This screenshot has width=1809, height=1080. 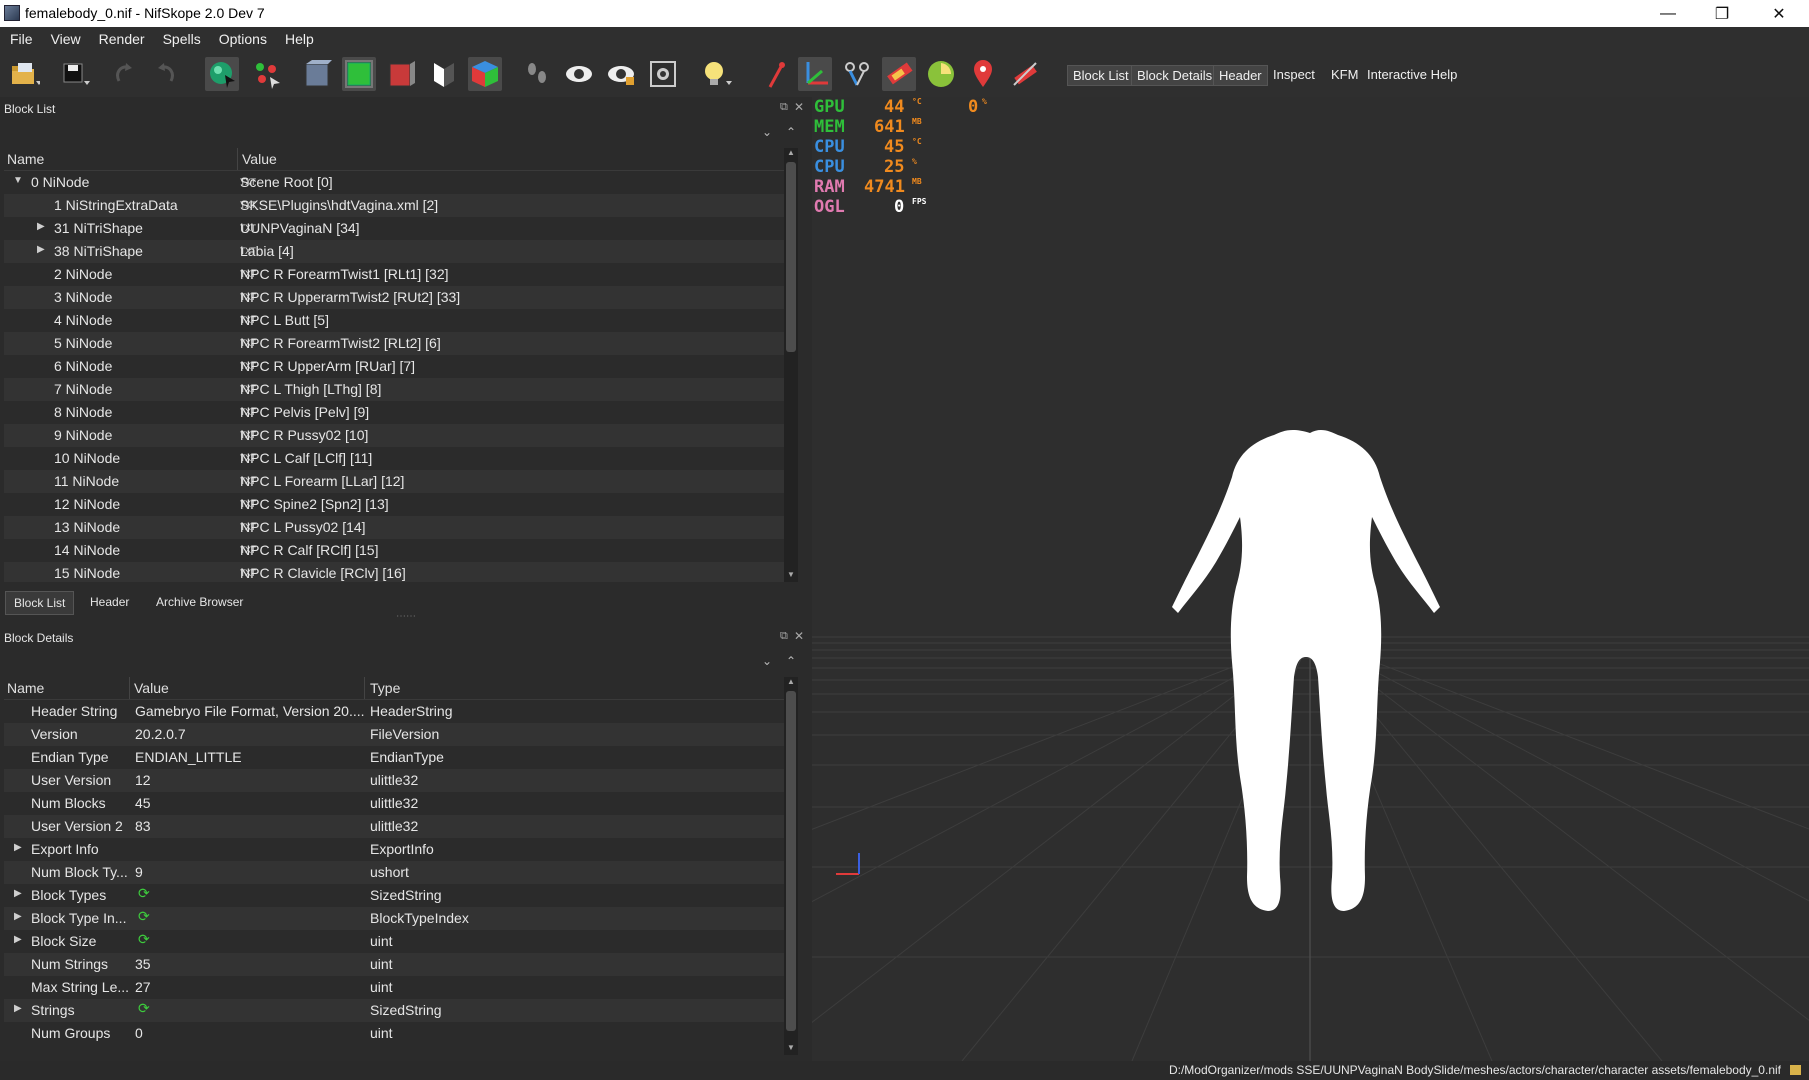 What do you see at coordinates (394, 435) in the screenshot?
I see `tree-row: 9 NiNode TXT NPC R Pussy02 [10]` at bounding box center [394, 435].